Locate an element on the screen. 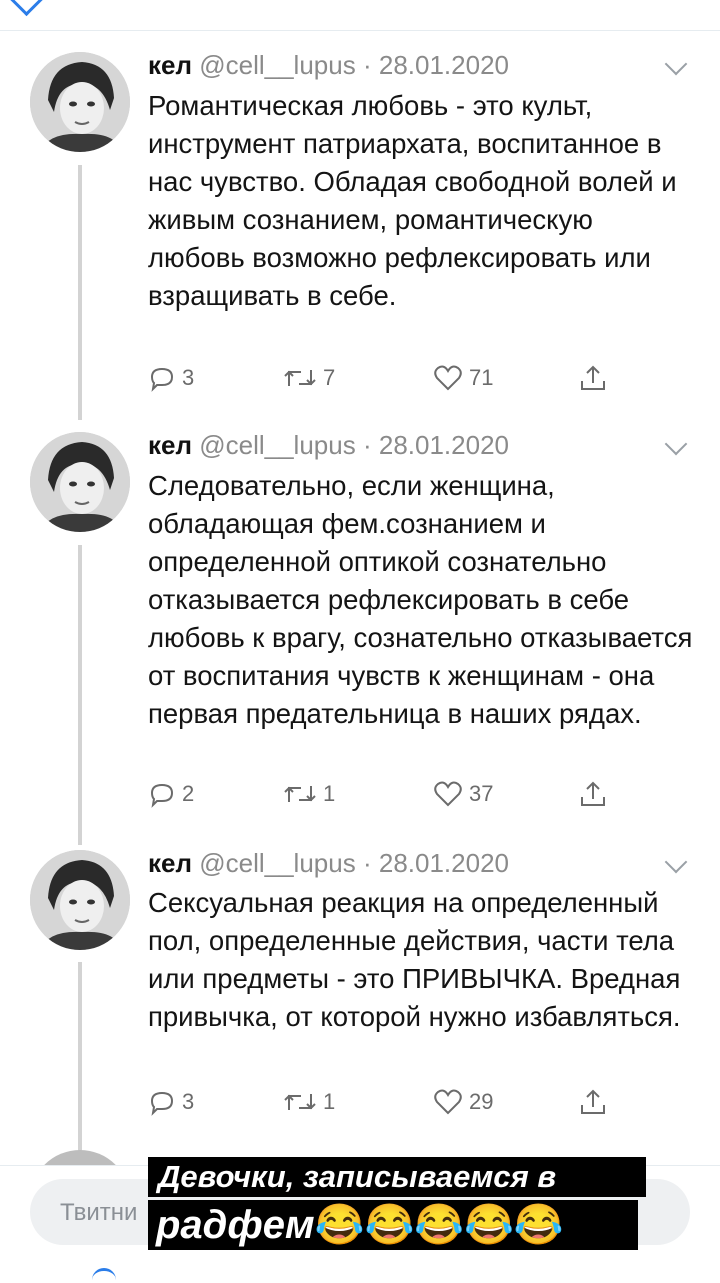  retweet-button: 7 is located at coordinates (309, 378).